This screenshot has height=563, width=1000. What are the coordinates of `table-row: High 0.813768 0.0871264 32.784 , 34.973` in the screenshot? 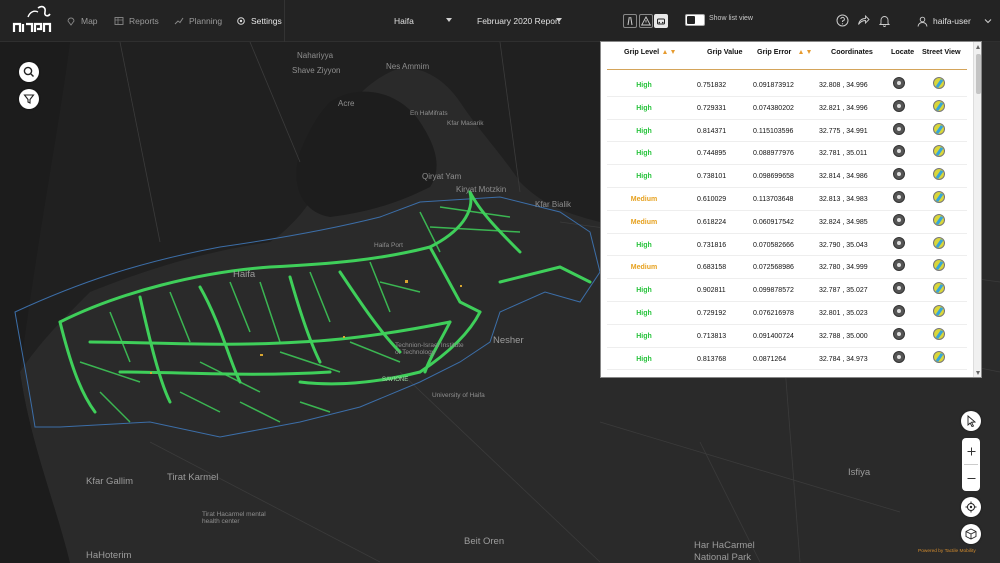 It's located at (787, 359).